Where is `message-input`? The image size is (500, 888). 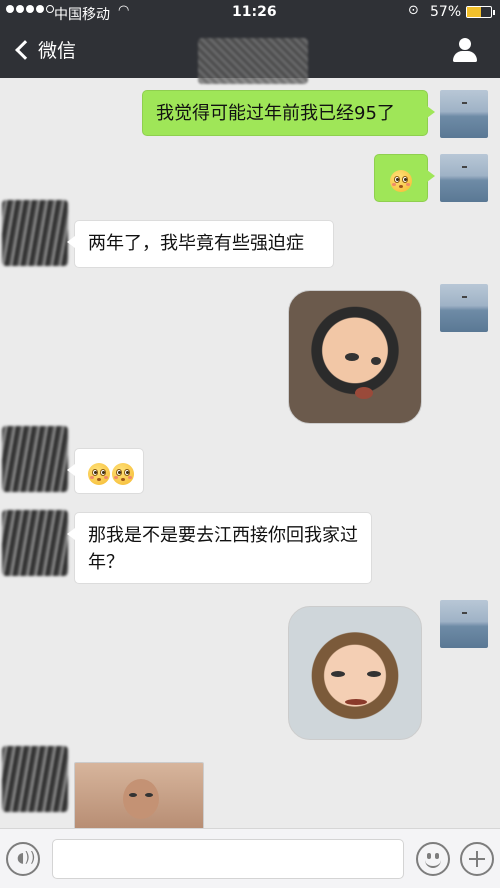
message-input is located at coordinates (228, 859).